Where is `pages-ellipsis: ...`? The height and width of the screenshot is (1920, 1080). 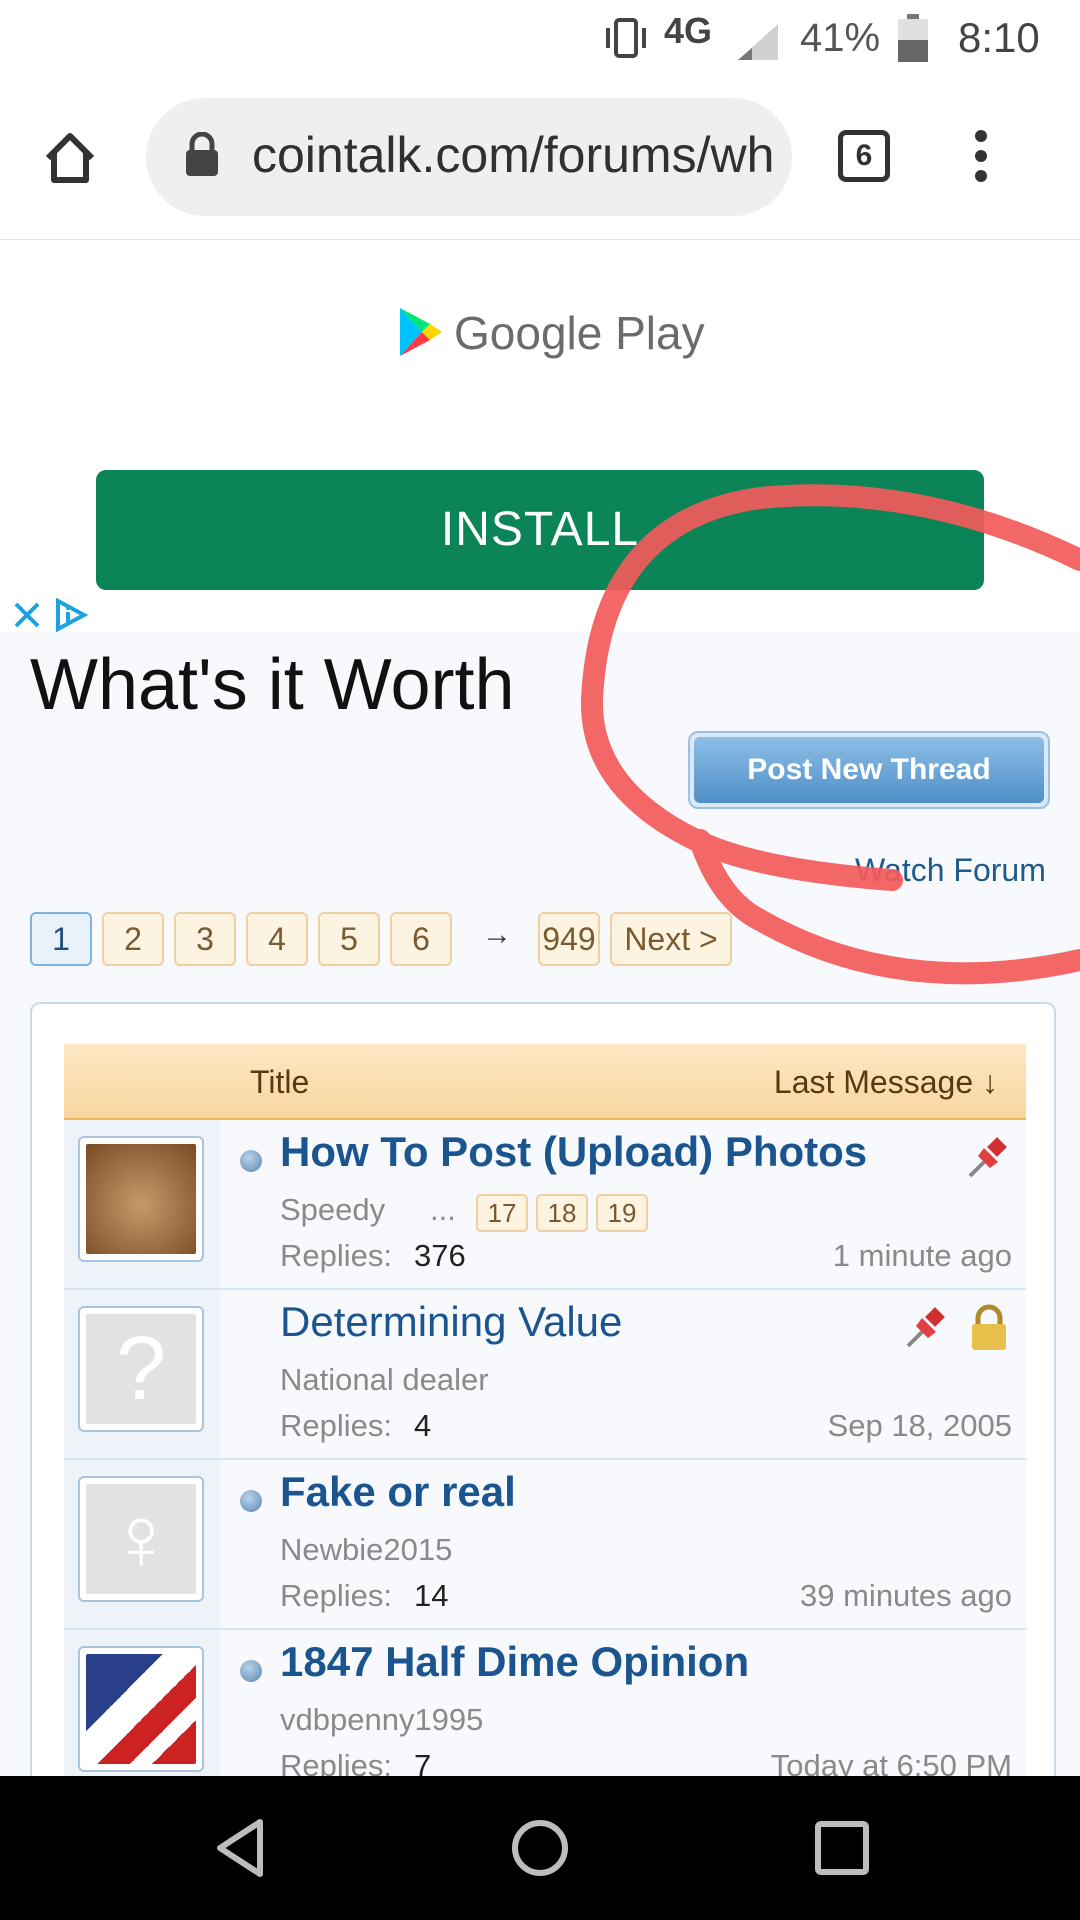 pages-ellipsis: ... is located at coordinates (443, 1209).